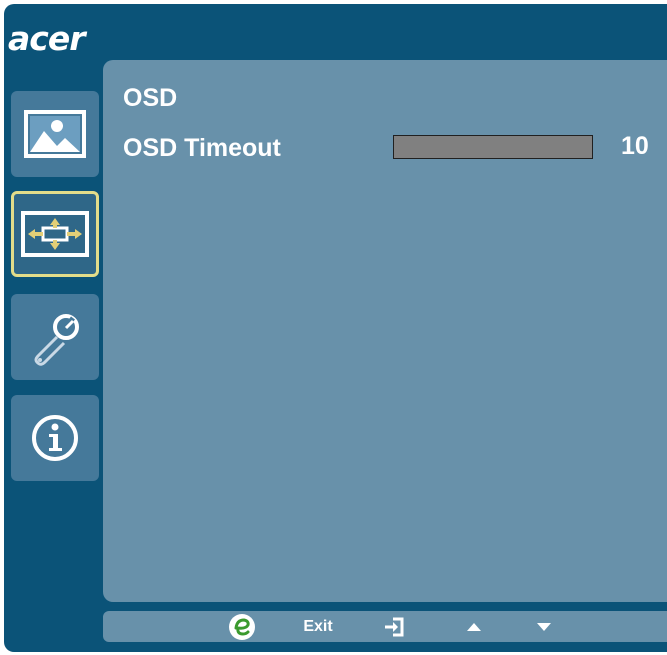 Image resolution: width=667 pixels, height=655 pixels. I want to click on sidebar-item-information, so click(55, 438).